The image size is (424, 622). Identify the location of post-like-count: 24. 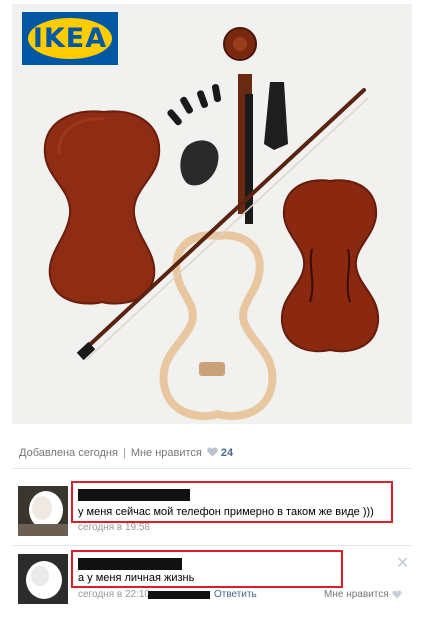
(227, 453).